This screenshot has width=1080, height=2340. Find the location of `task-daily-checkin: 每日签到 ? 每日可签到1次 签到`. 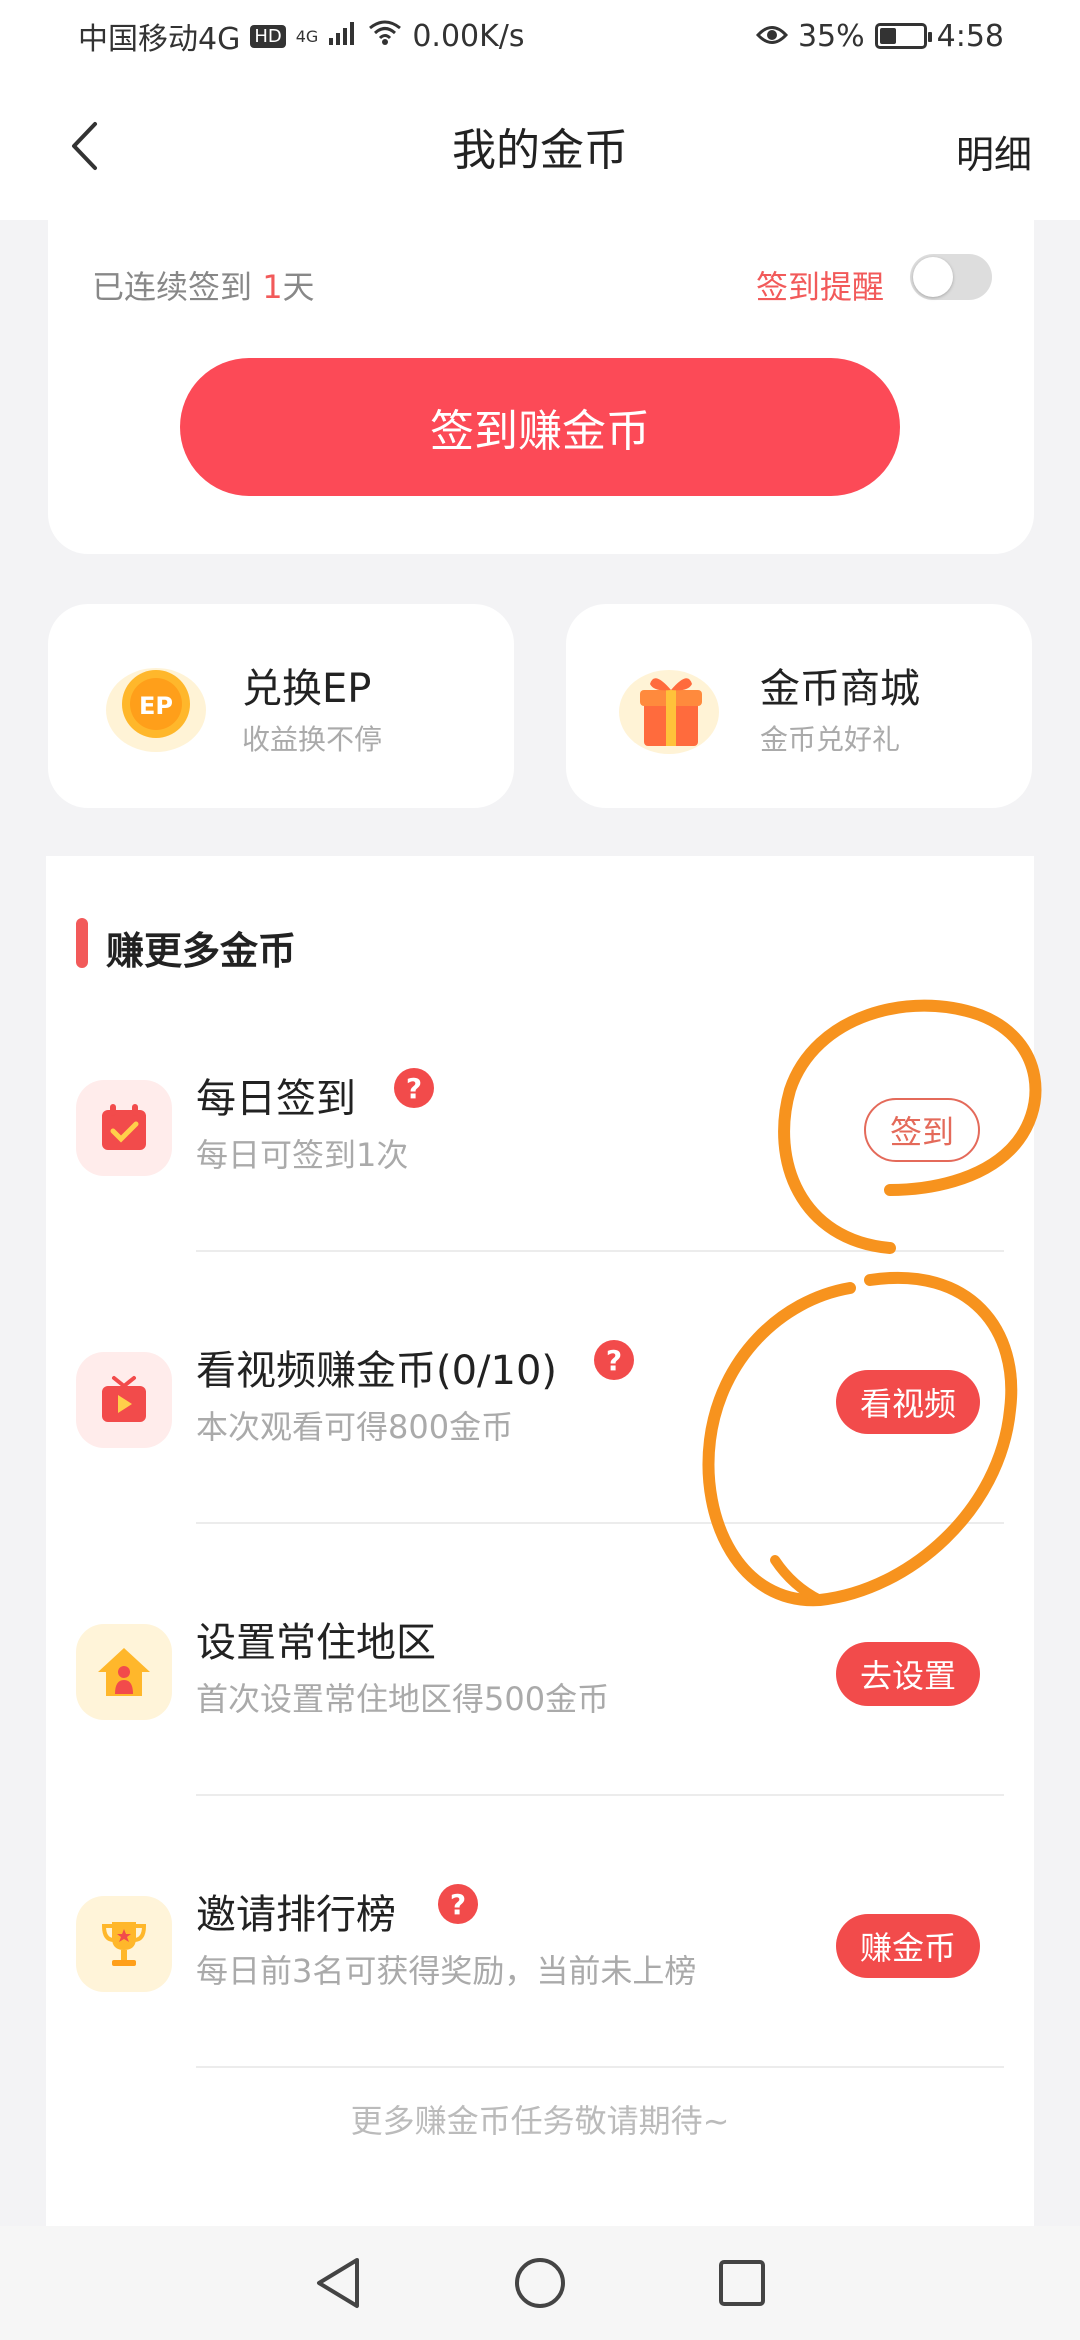

task-daily-checkin: 每日签到 ? 每日可签到1次 签到 is located at coordinates (540, 1116).